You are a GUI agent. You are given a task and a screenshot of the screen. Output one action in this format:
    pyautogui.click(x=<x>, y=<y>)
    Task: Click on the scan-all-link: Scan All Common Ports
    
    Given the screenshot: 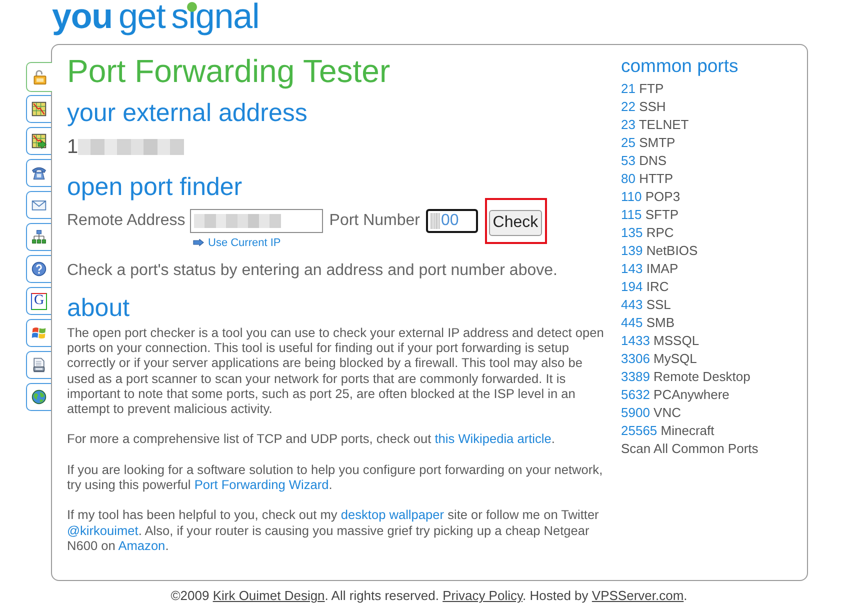 What is the action you would take?
    pyautogui.click(x=689, y=449)
    